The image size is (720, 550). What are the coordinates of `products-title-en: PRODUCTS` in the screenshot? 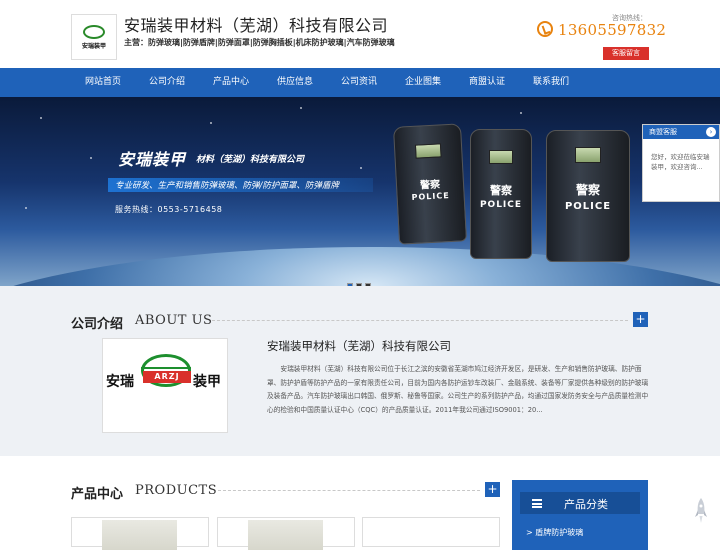 It's located at (176, 490).